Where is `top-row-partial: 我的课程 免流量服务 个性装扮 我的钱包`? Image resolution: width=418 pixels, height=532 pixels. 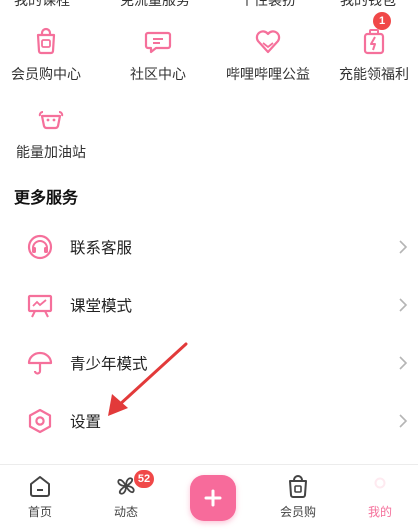 top-row-partial: 我的课程 免流量服务 个性装扮 我的钱包 is located at coordinates (209, 4).